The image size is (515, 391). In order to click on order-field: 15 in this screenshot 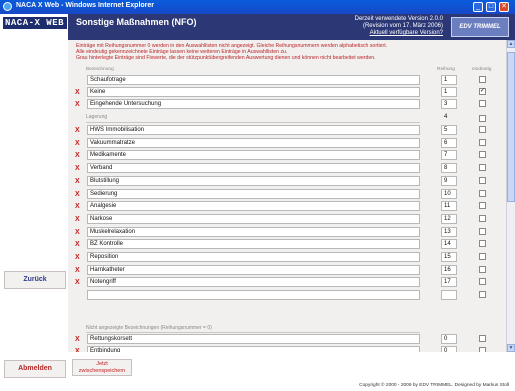, I will do `click(449, 257)`.